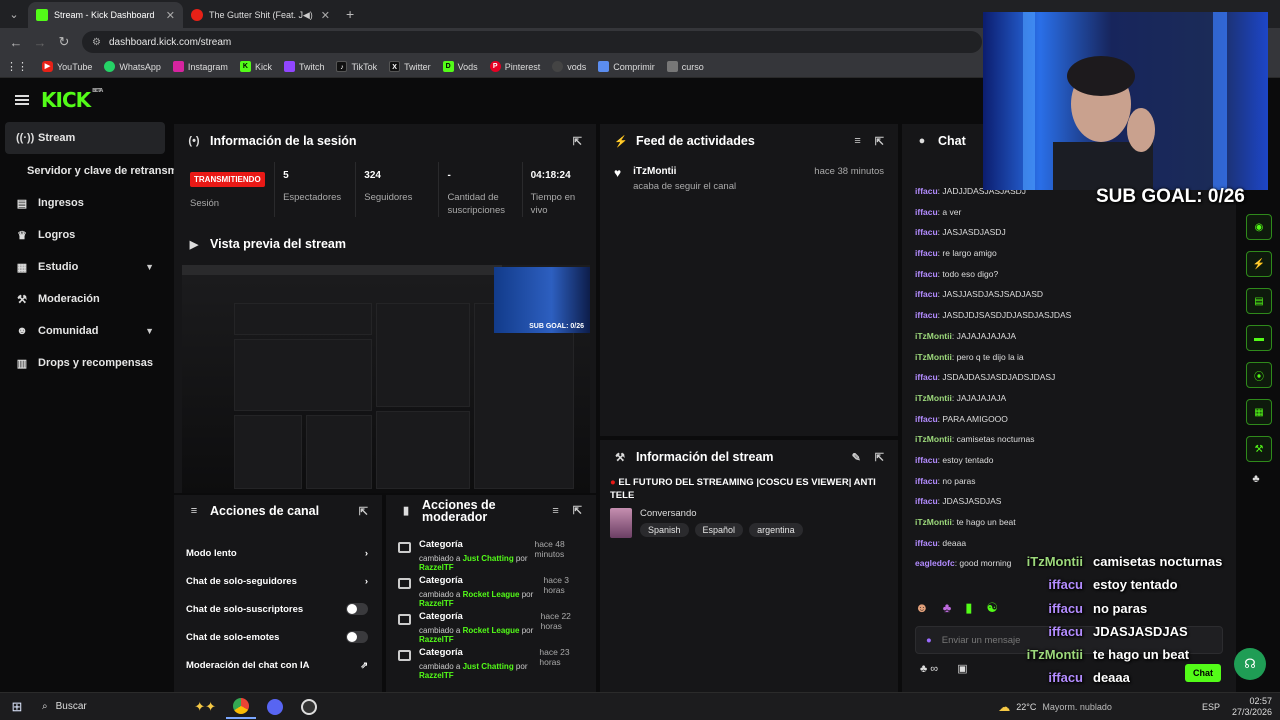 Image resolution: width=1280 pixels, height=720 pixels. I want to click on chrome-taskbar-icon, so click(241, 707).